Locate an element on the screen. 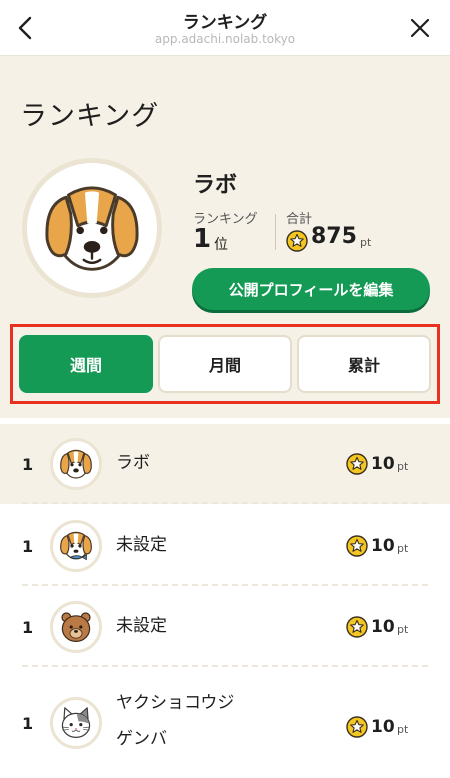 Image resolution: width=450 pixels, height=778 pixels. tab-cumulative: 累計 is located at coordinates (364, 364).